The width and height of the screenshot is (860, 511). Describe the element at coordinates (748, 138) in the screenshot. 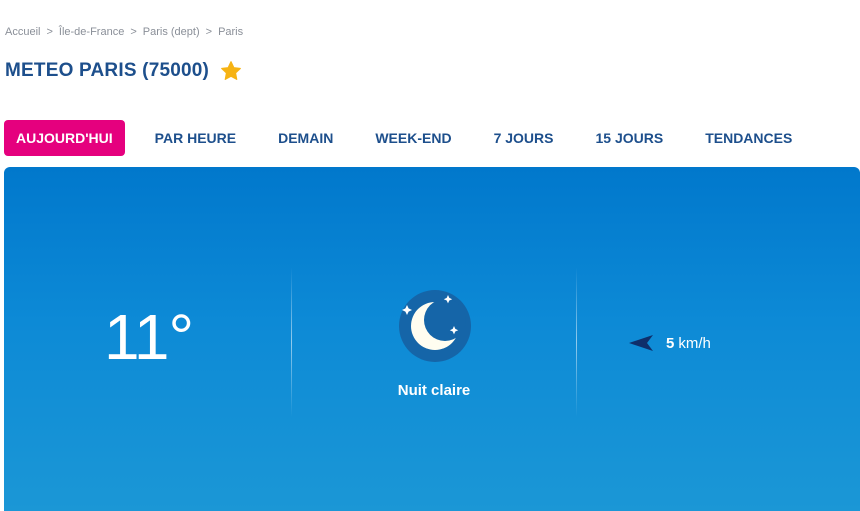

I see `tab-tendances: TENDANCES` at that location.